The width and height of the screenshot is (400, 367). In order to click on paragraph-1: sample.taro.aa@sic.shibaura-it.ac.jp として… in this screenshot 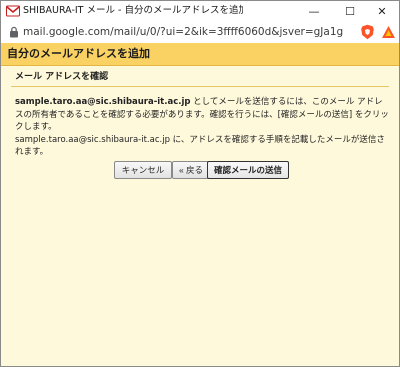, I will do `click(203, 115)`.